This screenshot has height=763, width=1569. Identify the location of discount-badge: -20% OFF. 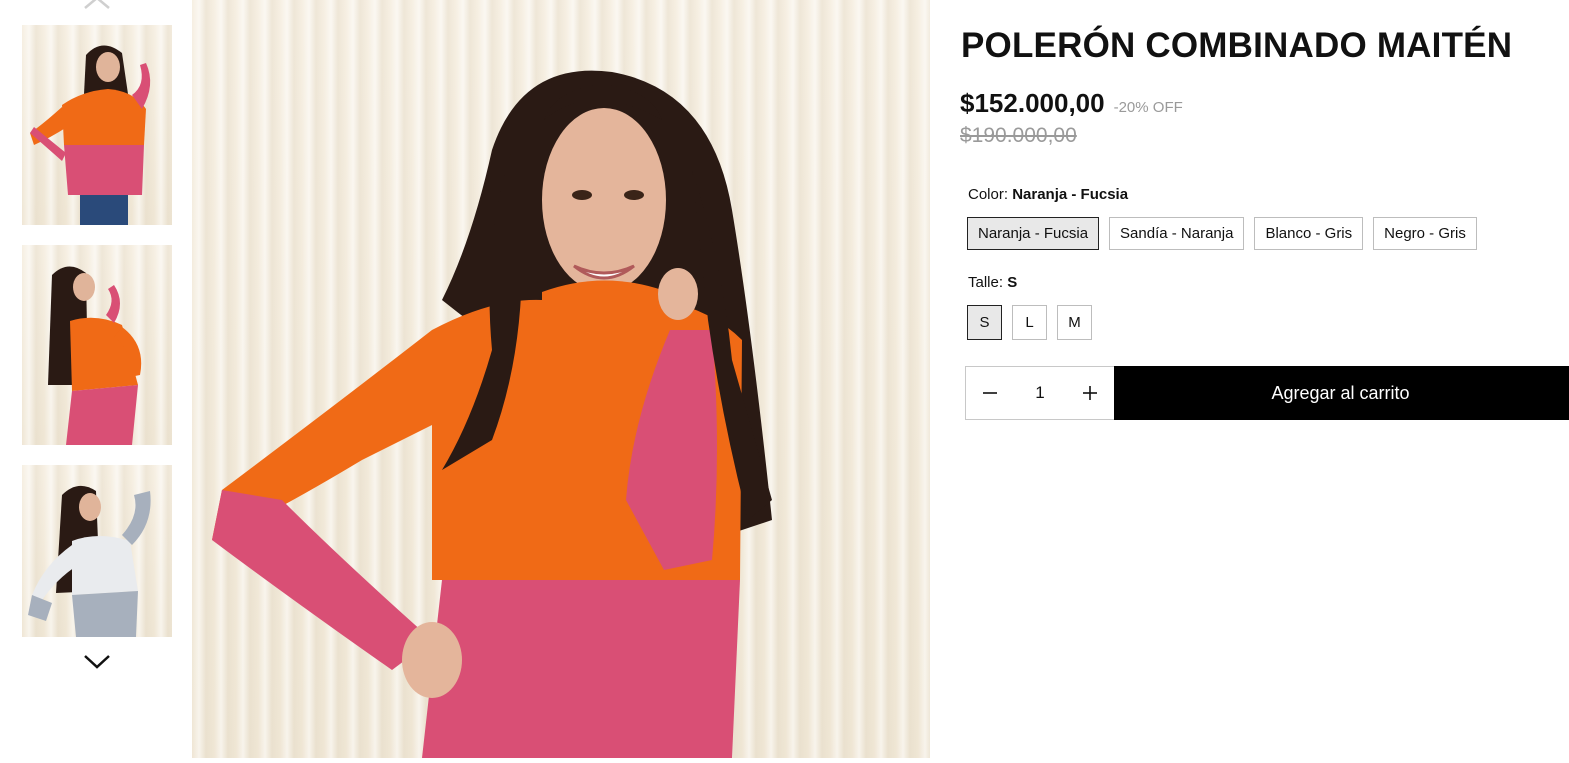
(1148, 107).